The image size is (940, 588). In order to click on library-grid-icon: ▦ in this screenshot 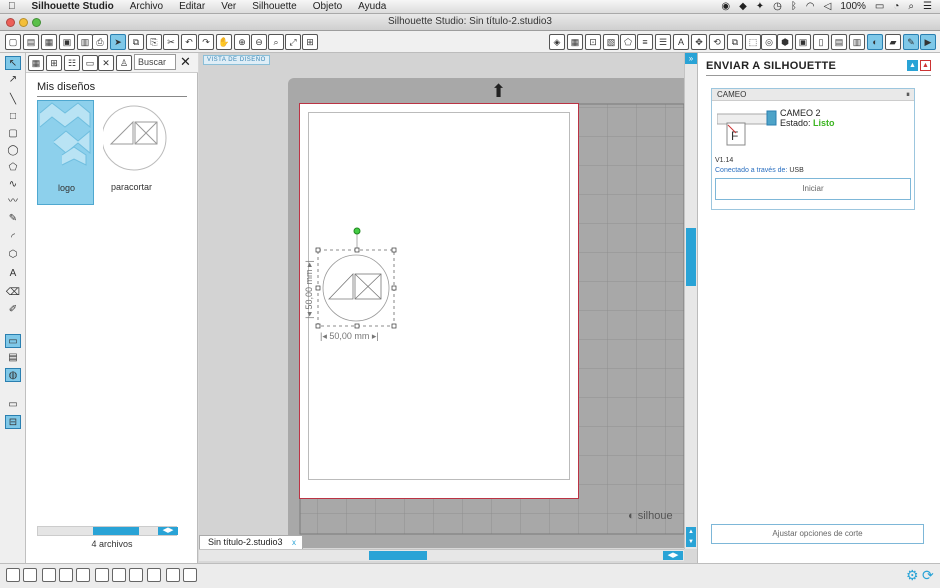, I will do `click(36, 63)`.